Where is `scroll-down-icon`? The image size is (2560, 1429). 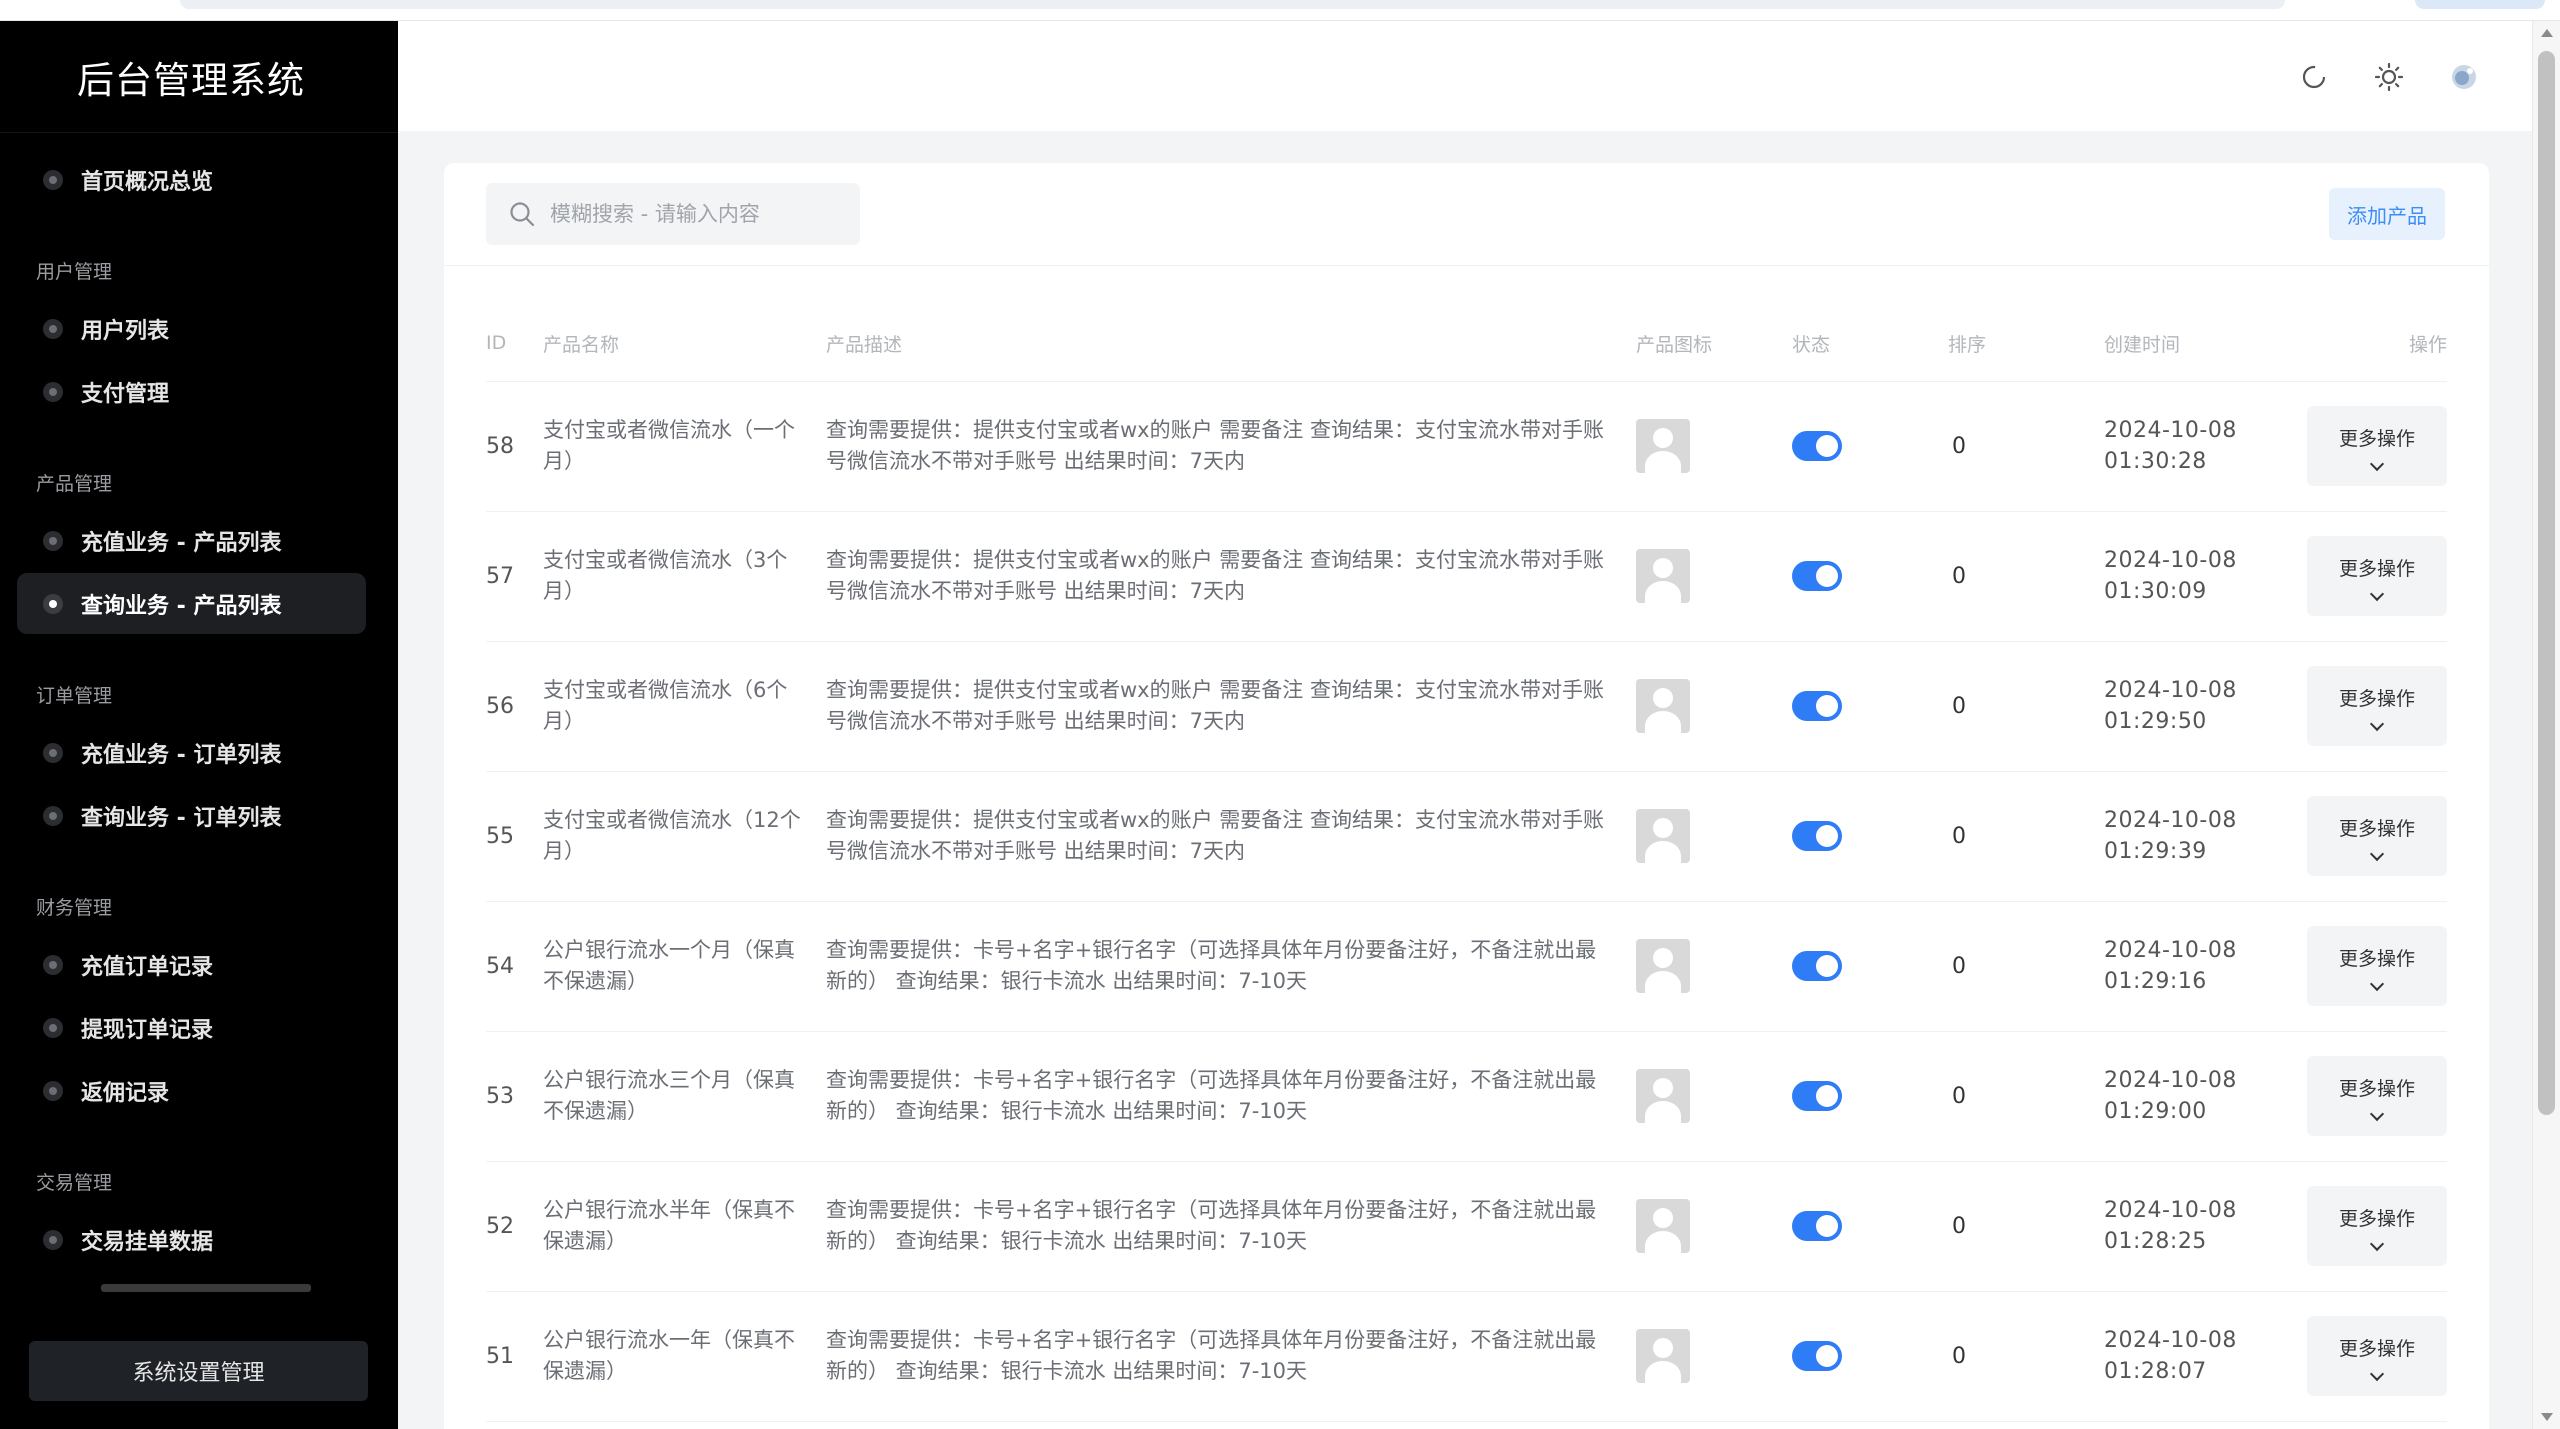
scroll-down-icon is located at coordinates (2547, 1417).